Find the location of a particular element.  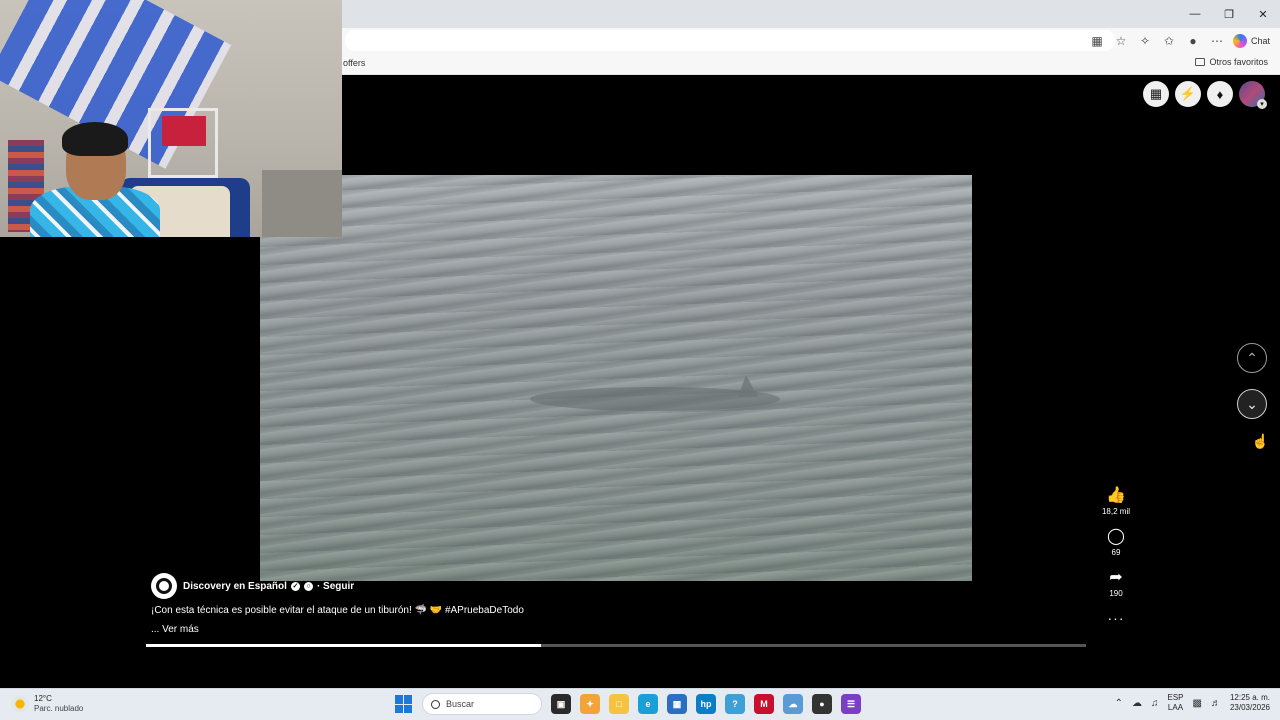

reel-actions: 👍 18,2 mil ◯ 69 ➦ 190 ··· is located at coordinates (1116, 556).